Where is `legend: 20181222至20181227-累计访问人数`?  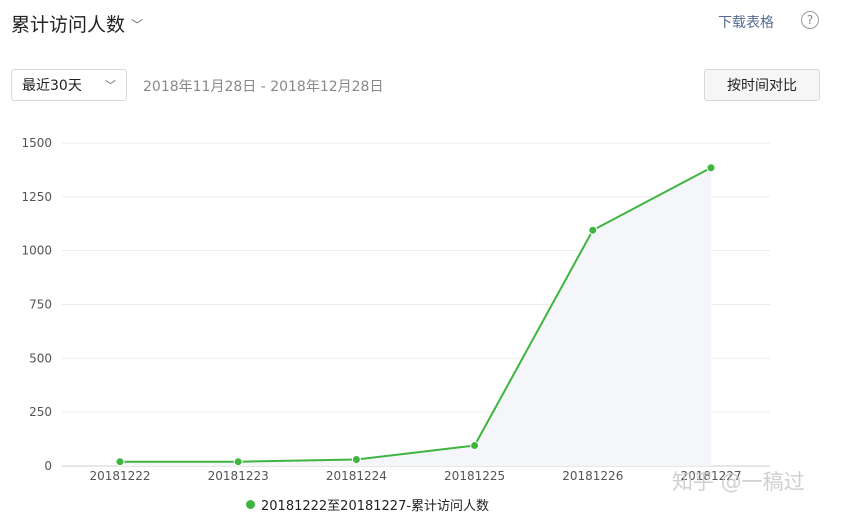 legend: 20181222至20181227-累计访问人数 is located at coordinates (367, 504).